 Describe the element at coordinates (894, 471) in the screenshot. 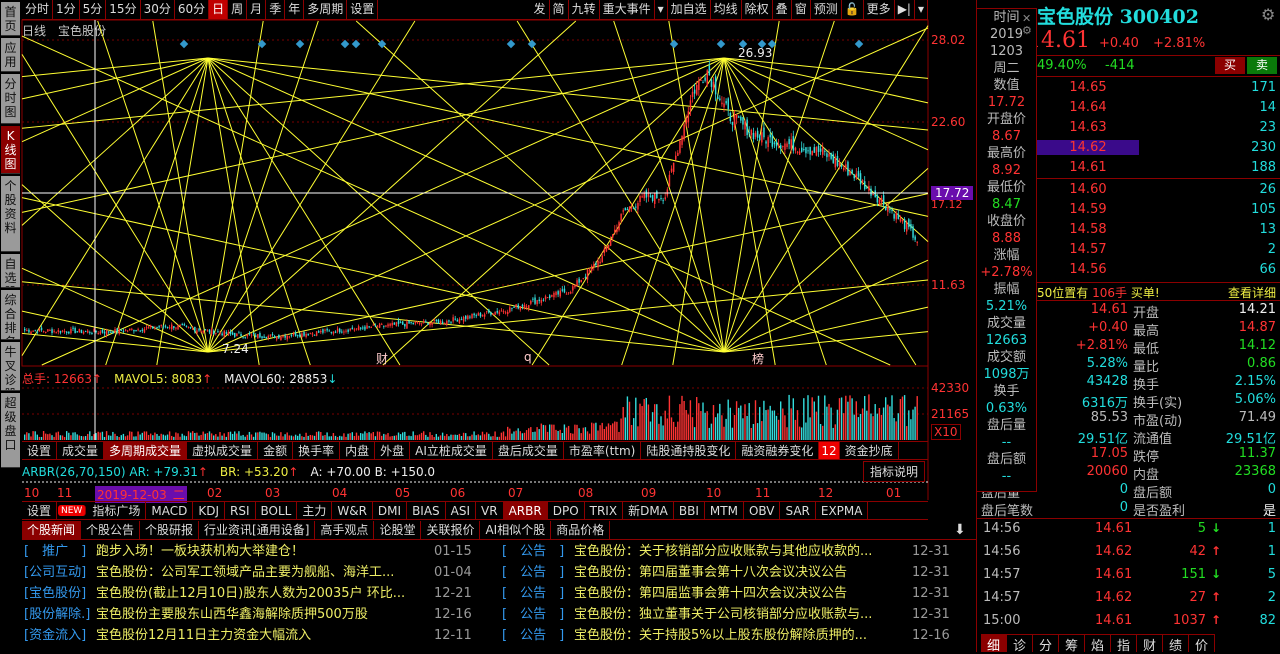

I see `indicator-help-button: 指标说明` at that location.